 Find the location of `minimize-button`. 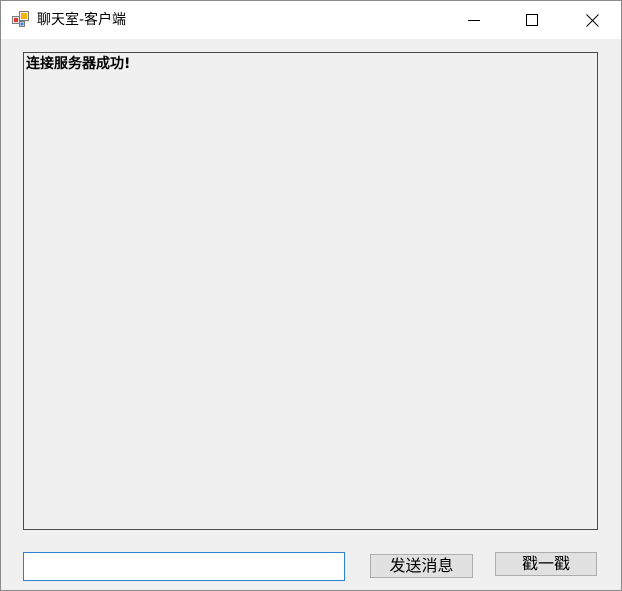

minimize-button is located at coordinates (474, 20).